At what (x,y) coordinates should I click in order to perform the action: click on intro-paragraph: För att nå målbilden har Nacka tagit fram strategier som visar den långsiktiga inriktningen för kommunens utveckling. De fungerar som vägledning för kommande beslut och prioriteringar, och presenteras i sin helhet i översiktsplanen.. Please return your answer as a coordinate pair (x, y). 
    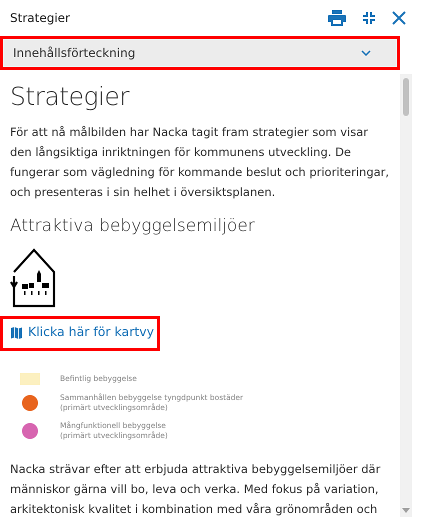
    Looking at the image, I should click on (200, 162).